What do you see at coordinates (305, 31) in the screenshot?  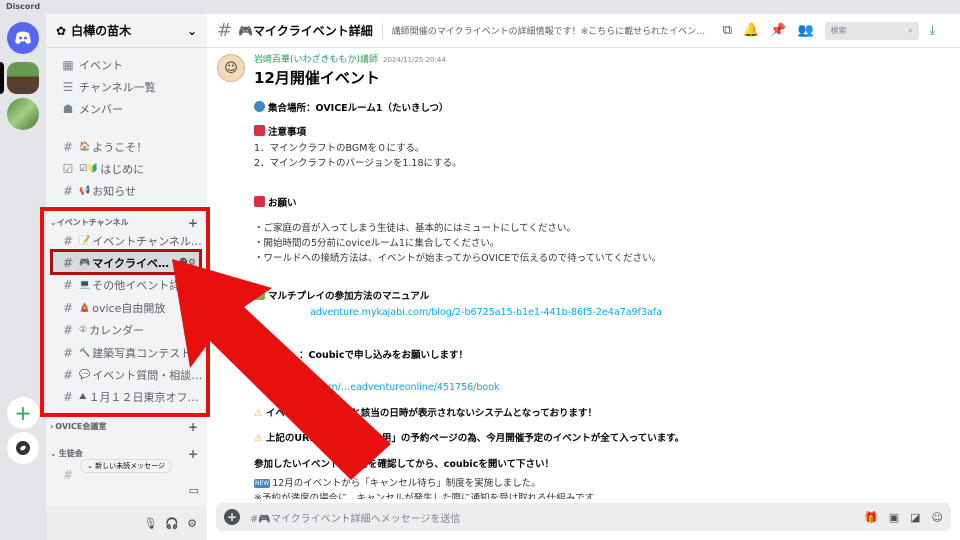 I see `channel-title: 🎮マイクライベント詳細` at bounding box center [305, 31].